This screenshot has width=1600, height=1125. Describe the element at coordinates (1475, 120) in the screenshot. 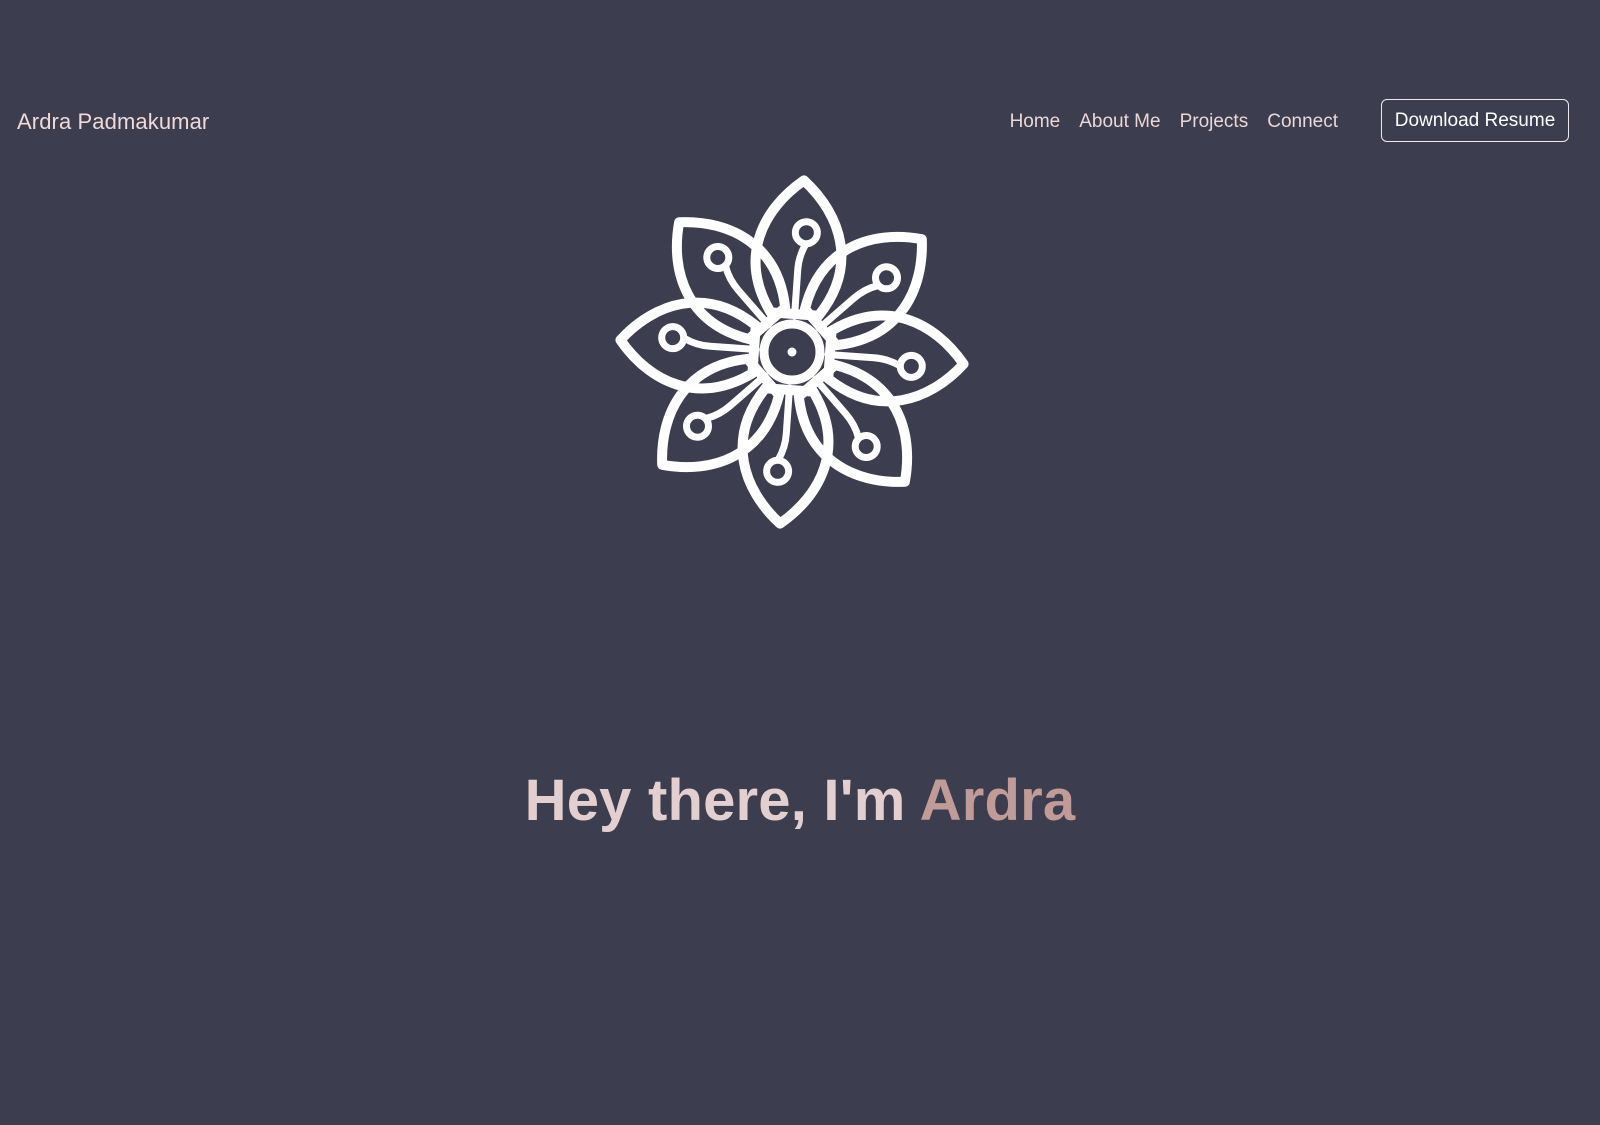

I see `download-resume-button: Download Resume` at that location.